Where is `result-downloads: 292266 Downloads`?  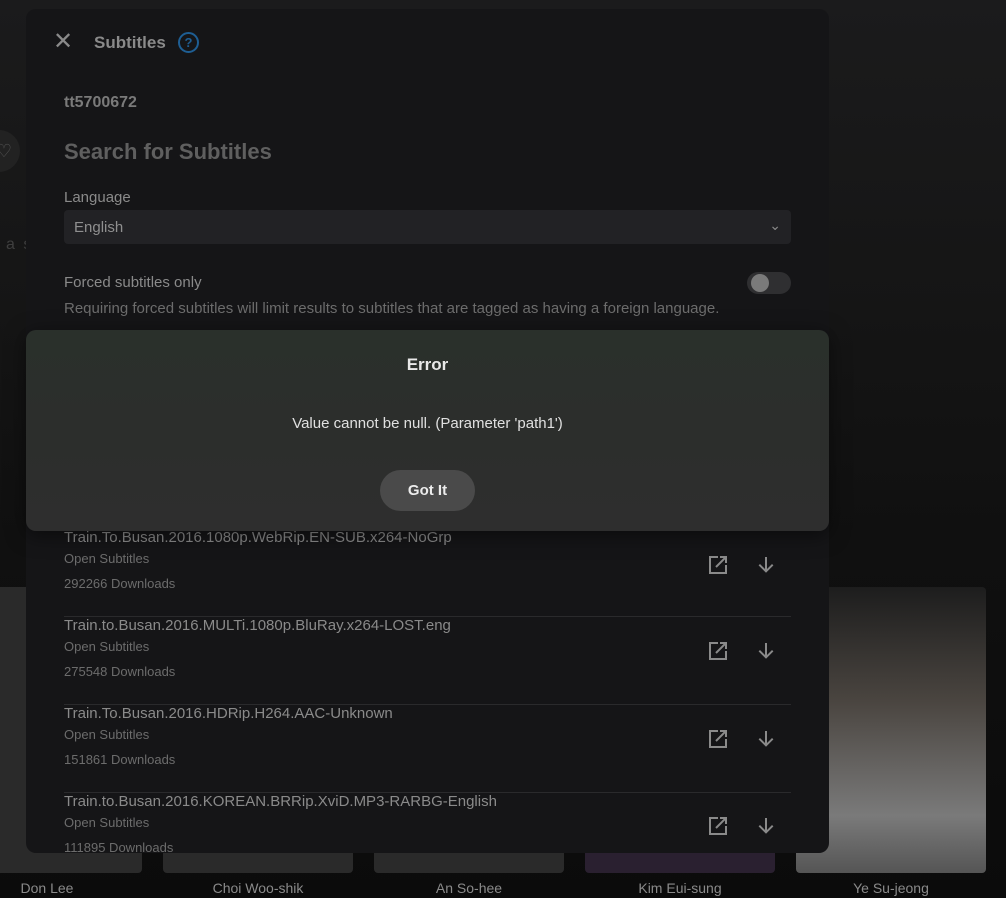
result-downloads: 292266 Downloads is located at coordinates (120, 583).